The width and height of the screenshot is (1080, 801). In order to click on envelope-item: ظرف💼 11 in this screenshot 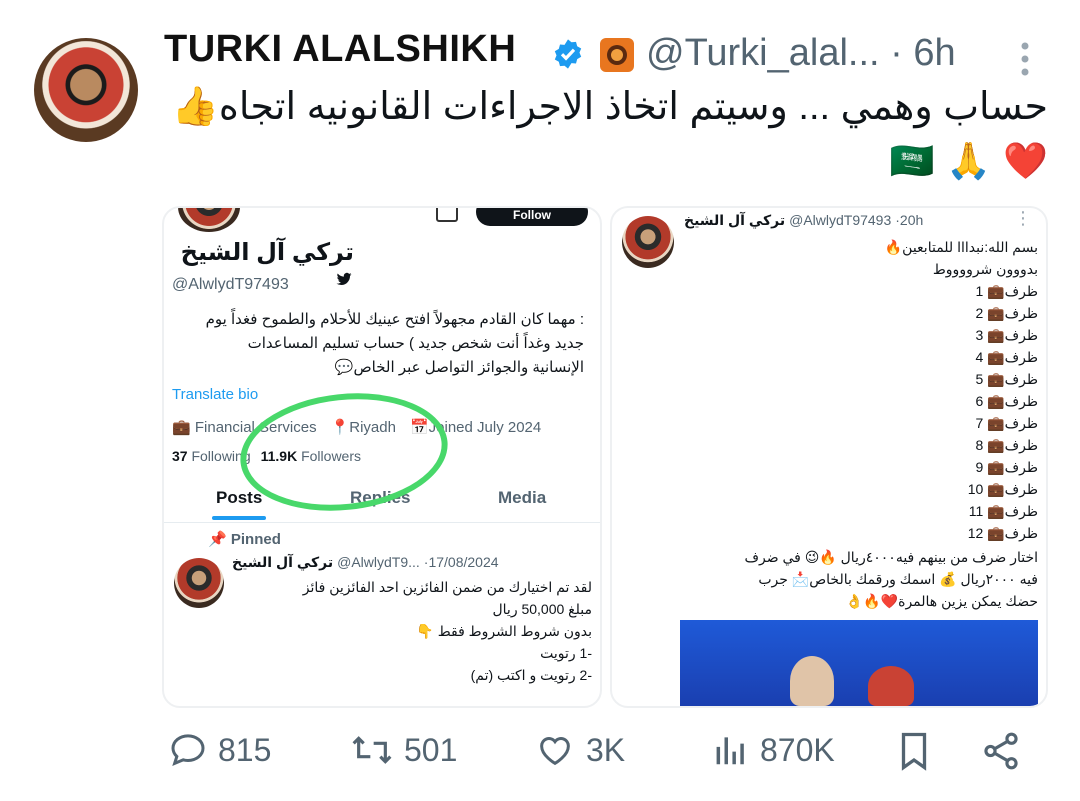, I will do `click(1003, 511)`.